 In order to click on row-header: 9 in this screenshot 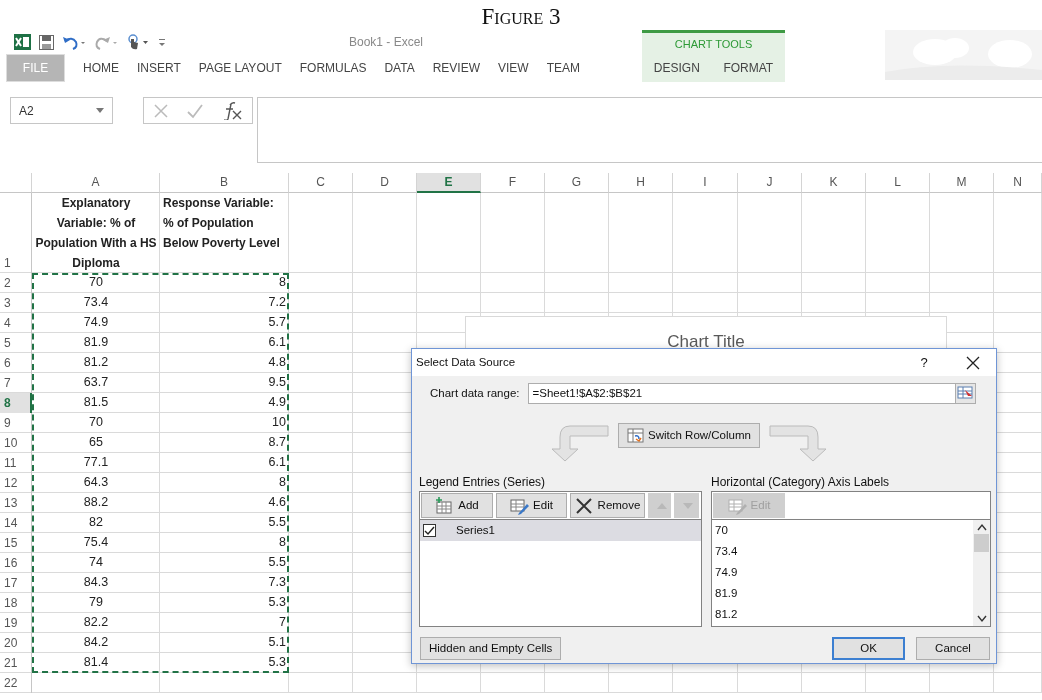, I will do `click(16, 423)`.